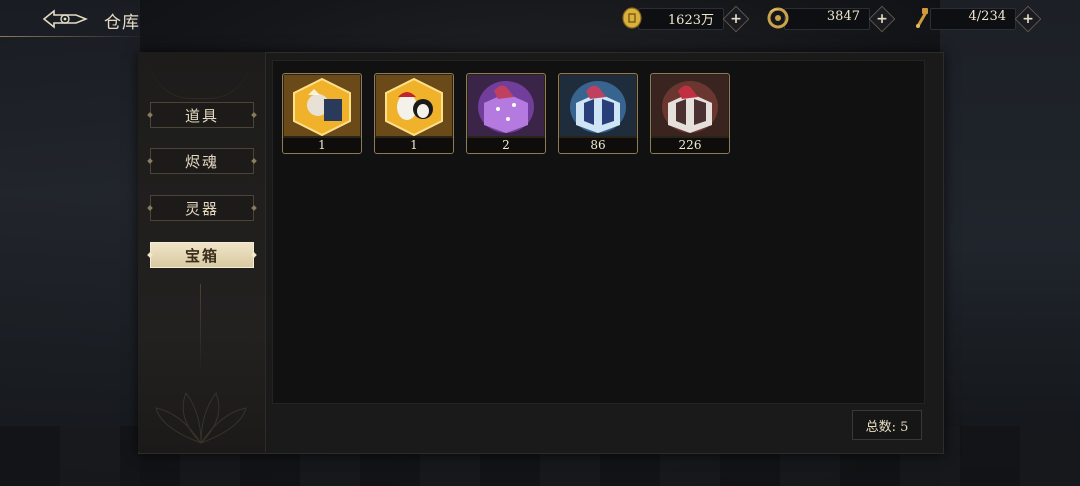 This screenshot has height=486, width=1080. I want to click on currency-stamina-value: 4/234, so click(987, 16).